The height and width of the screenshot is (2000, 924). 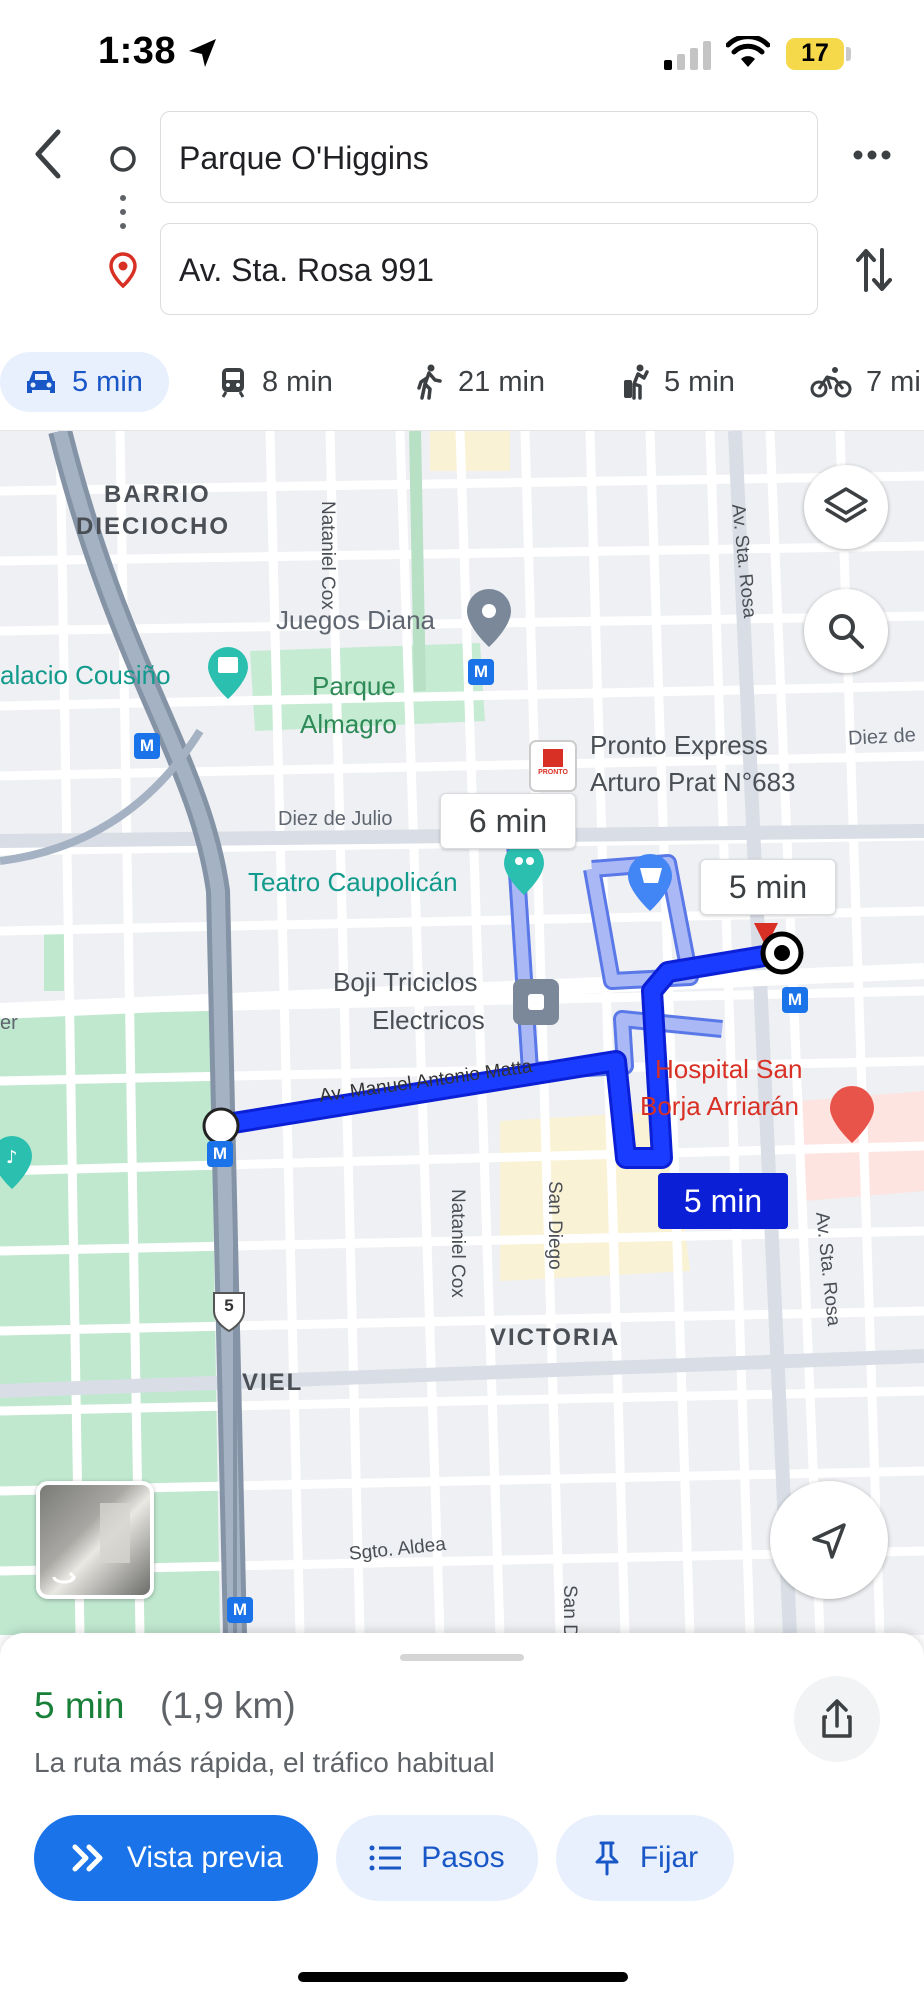 What do you see at coordinates (87, 1858) in the screenshot?
I see `double-chevron-icon` at bounding box center [87, 1858].